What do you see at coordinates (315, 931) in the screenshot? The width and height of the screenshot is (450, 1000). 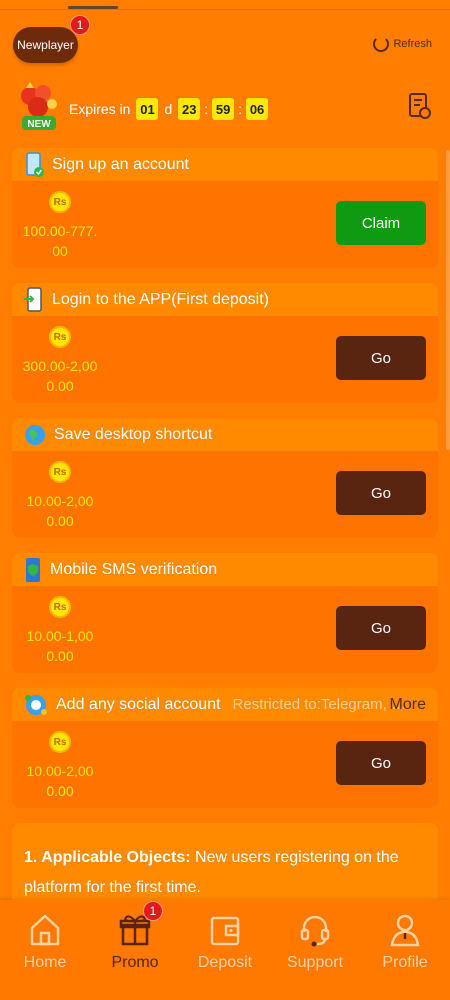 I see `headset-icon` at bounding box center [315, 931].